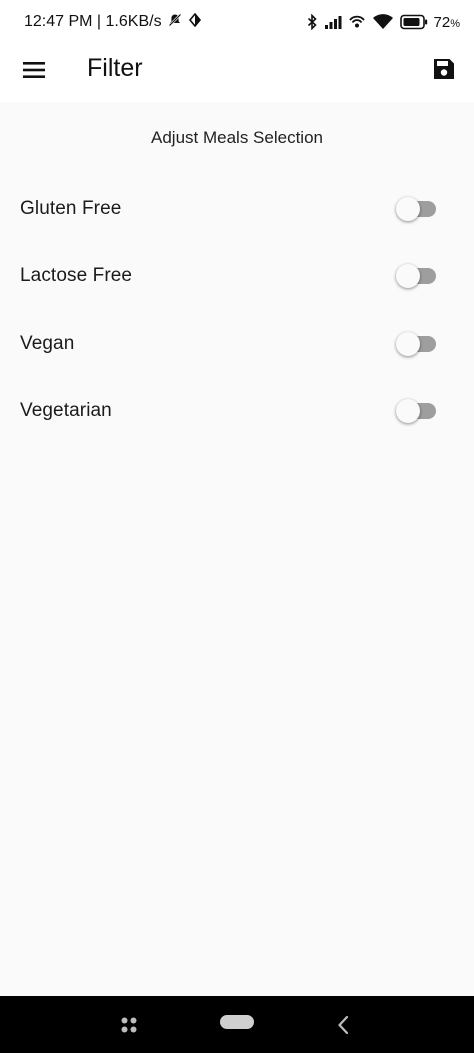 The image size is (474, 1053). What do you see at coordinates (413, 22) in the screenshot?
I see `battery-icon` at bounding box center [413, 22].